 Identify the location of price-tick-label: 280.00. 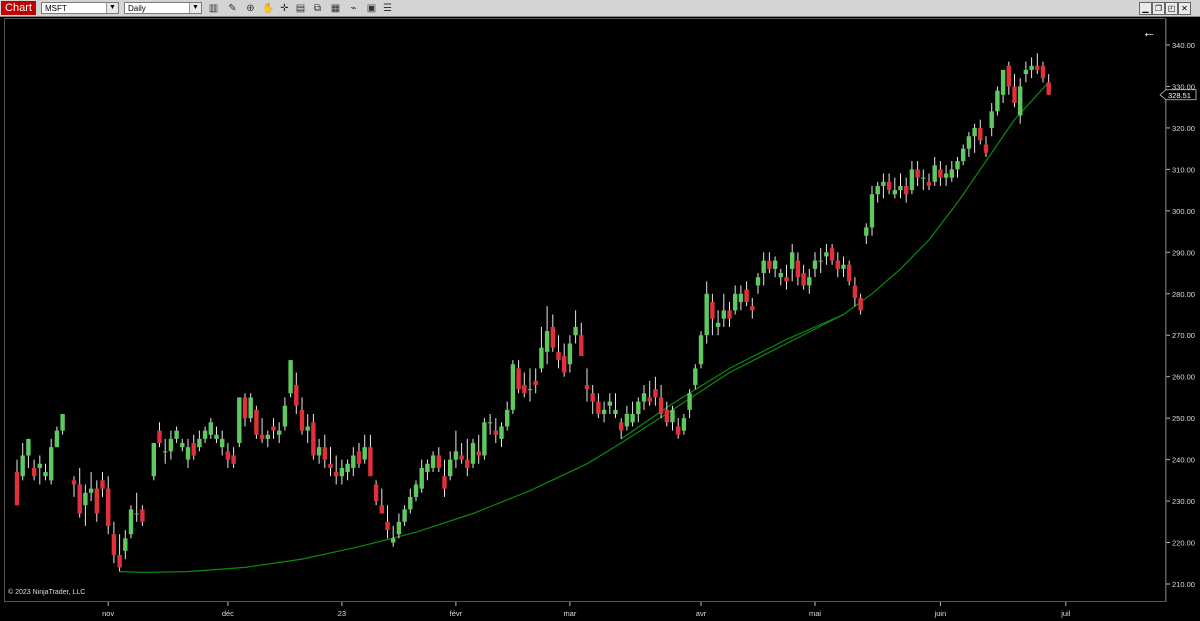
(1183, 294).